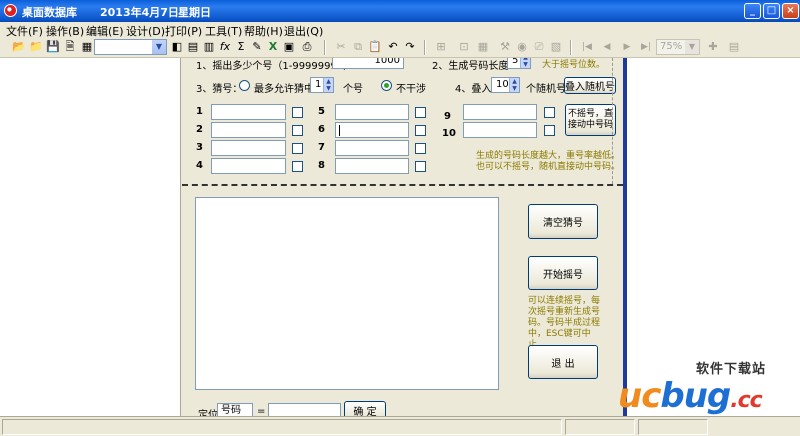 The width and height of the screenshot is (800, 436). What do you see at coordinates (627, 47) in the screenshot?
I see `next-record-icon: ▶` at bounding box center [627, 47].